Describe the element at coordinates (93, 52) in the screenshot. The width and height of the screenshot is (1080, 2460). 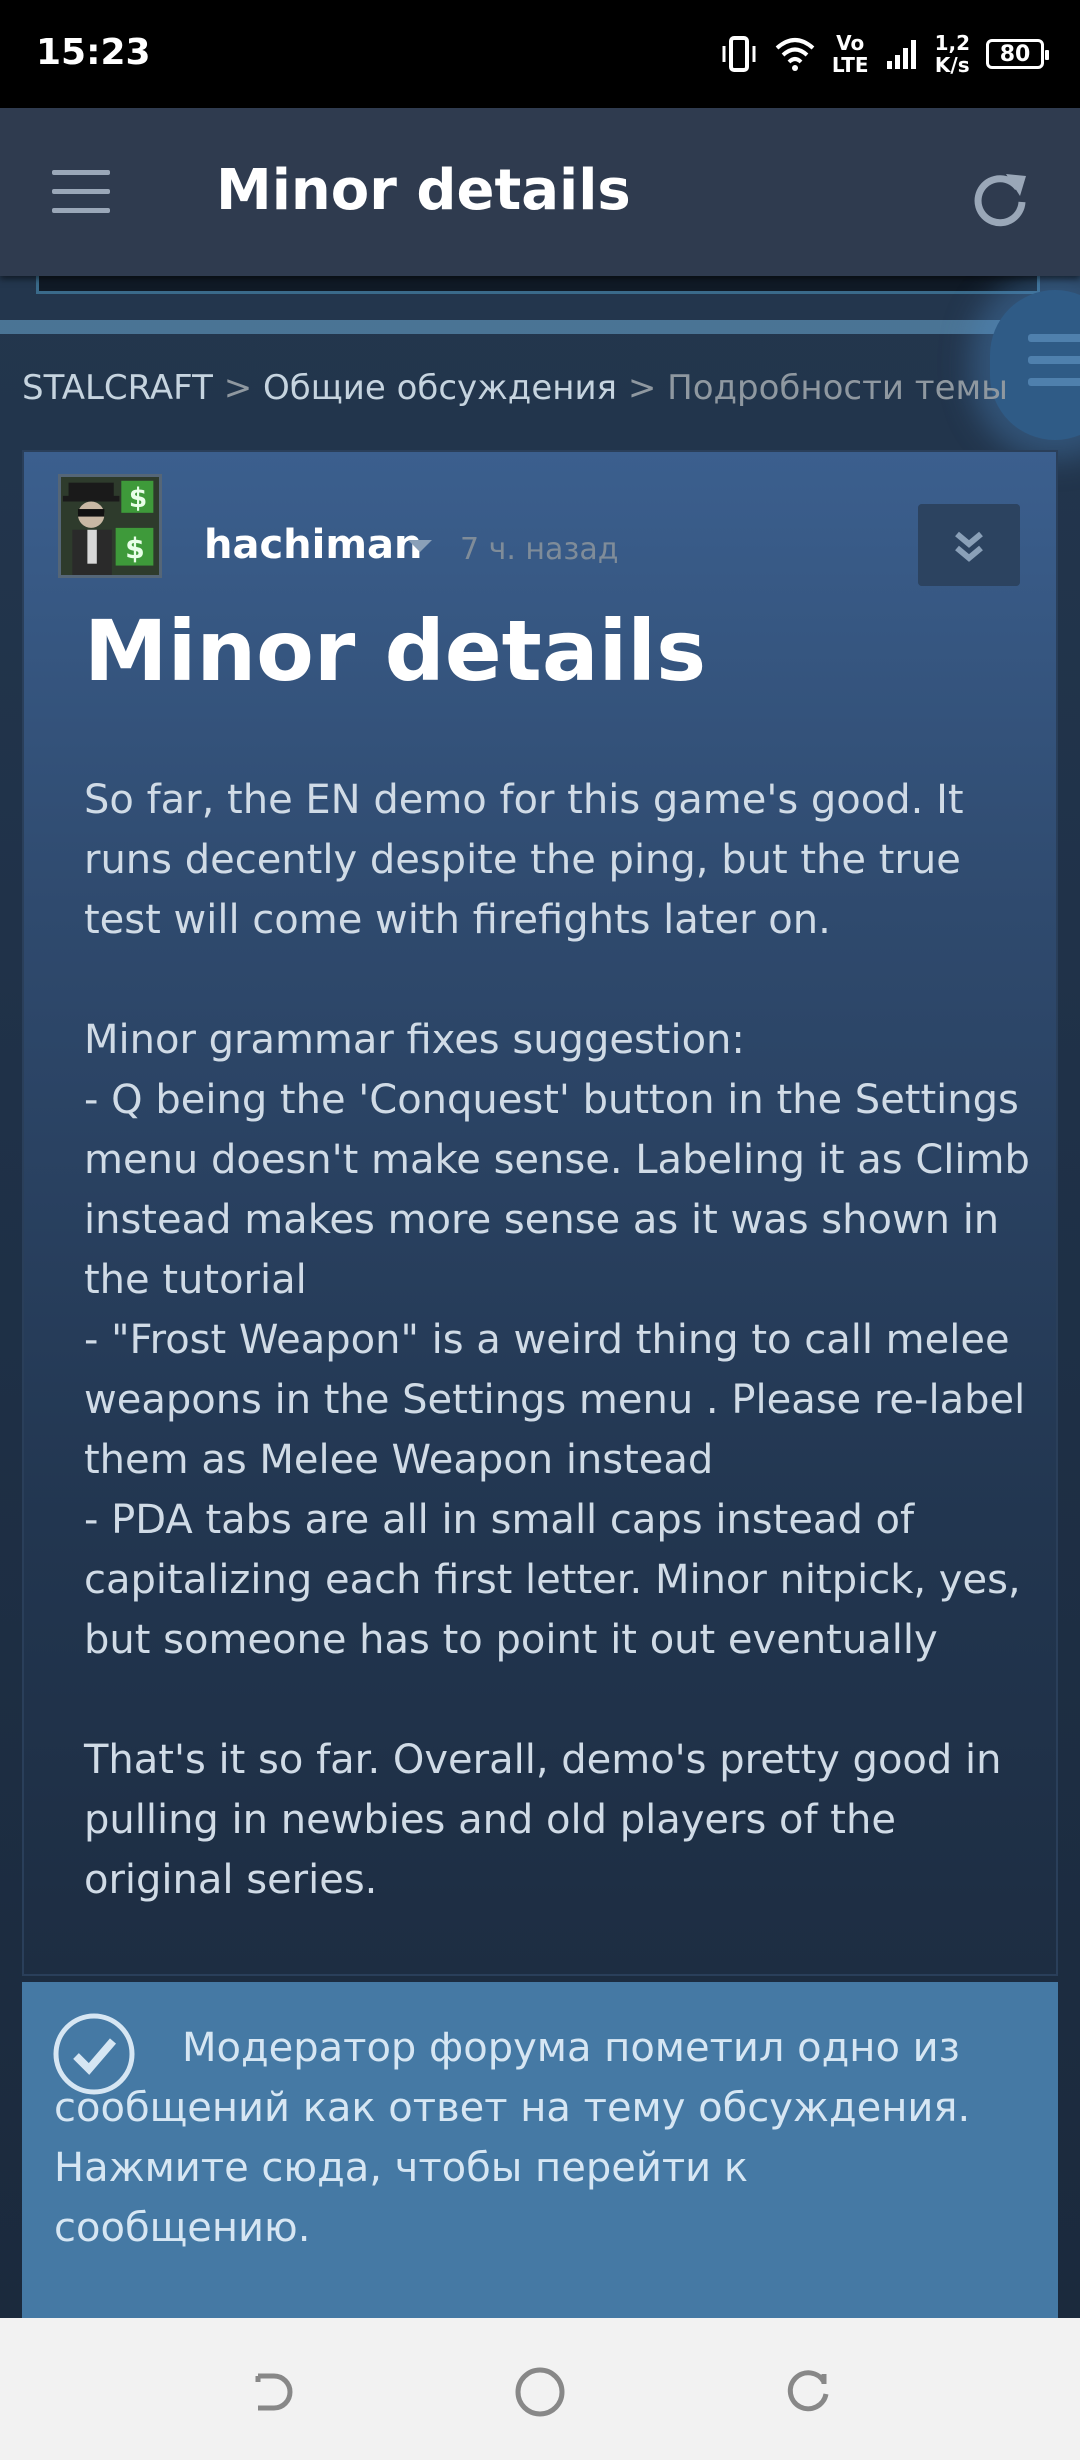
I see `status-time: 15:23` at that location.